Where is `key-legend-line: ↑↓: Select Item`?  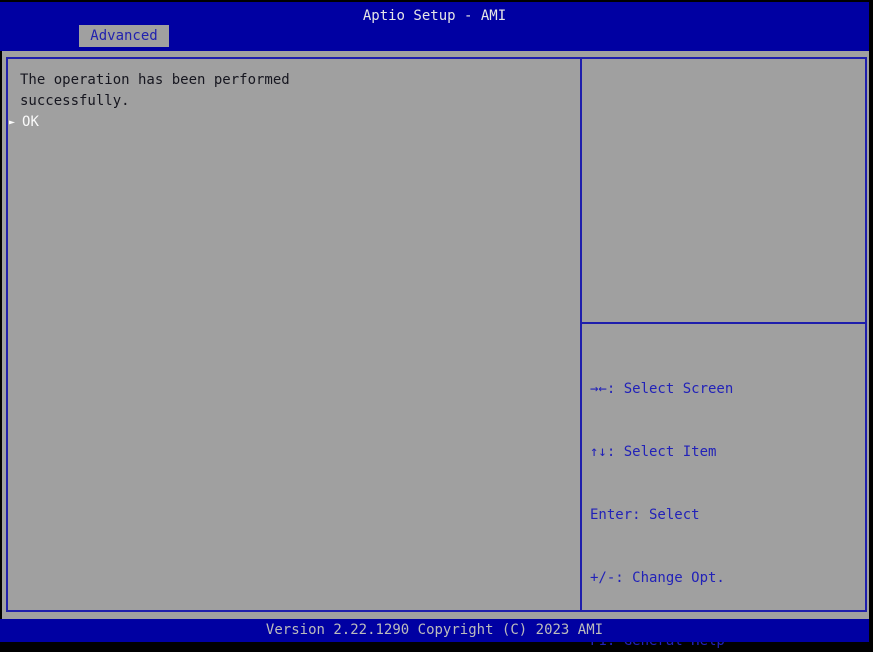 key-legend-line: ↑↓: Select Item is located at coordinates (653, 452).